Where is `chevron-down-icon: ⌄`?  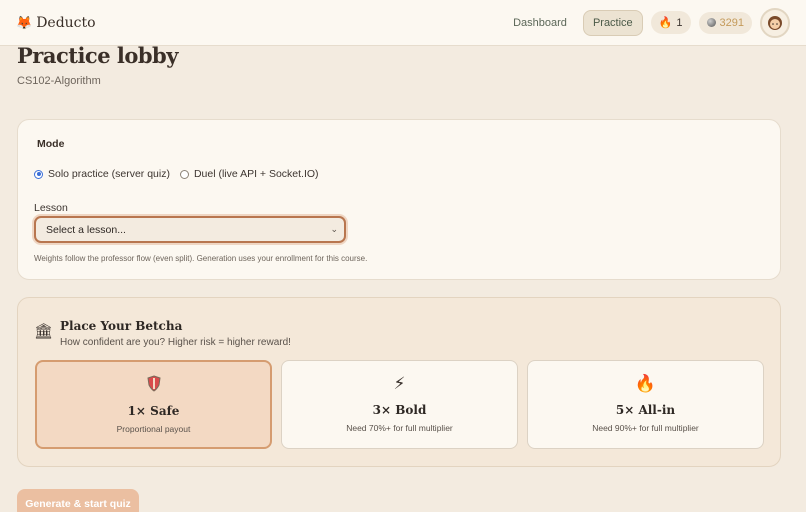 chevron-down-icon: ⌄ is located at coordinates (334, 229).